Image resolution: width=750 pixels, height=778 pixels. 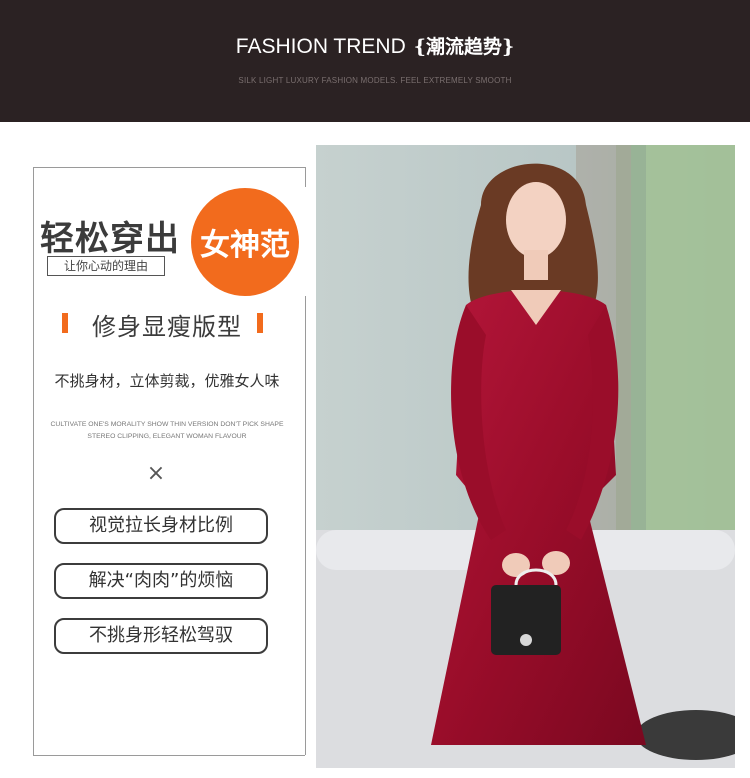 I want to click on header-title: FASHION TREND {潮流趋势}, so click(x=375, y=45).